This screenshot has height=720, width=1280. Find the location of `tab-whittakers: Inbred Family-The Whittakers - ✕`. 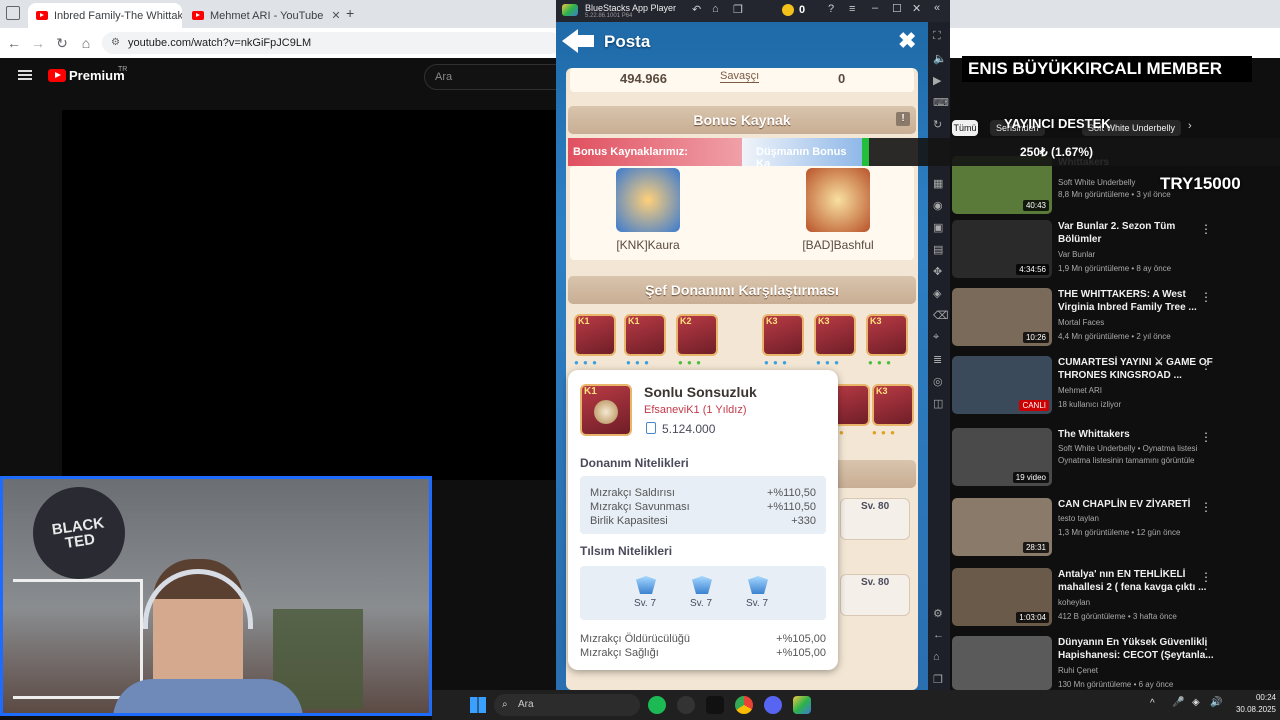

tab-whittakers: Inbred Family-The Whittakers - ✕ is located at coordinates (105, 15).